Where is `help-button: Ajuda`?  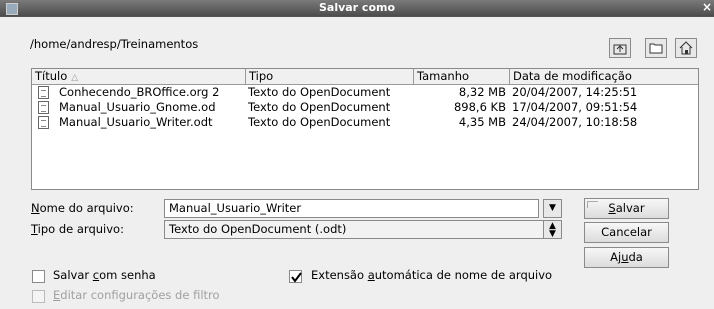
help-button: Ajuda is located at coordinates (626, 257).